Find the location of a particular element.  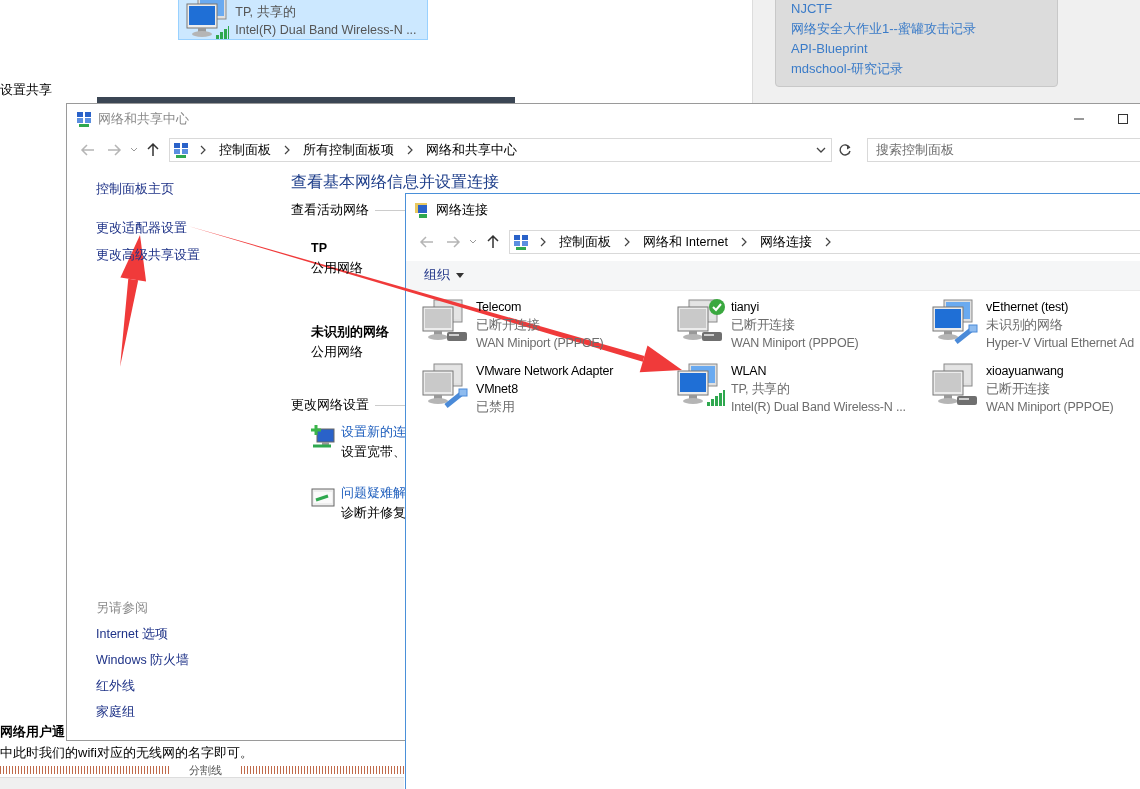

adapter-name: Telecom is located at coordinates (499, 308).